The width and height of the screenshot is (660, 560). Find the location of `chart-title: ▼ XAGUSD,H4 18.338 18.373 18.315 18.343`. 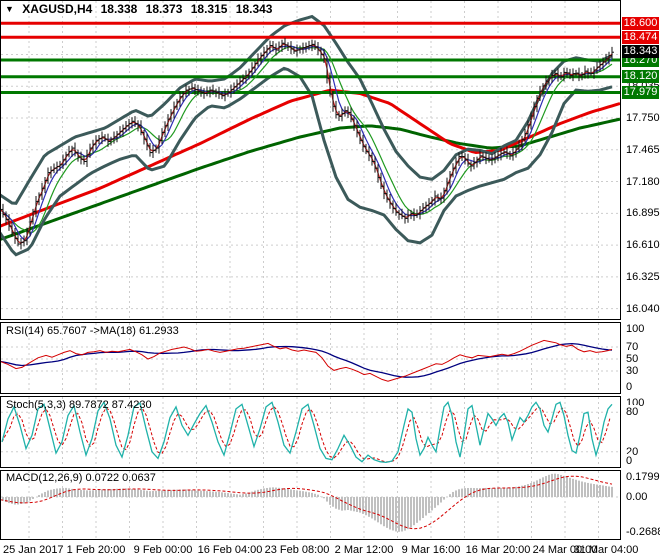

chart-title: ▼ XAGUSD,H4 18.338 18.373 18.315 18.343 is located at coordinates (141, 9).